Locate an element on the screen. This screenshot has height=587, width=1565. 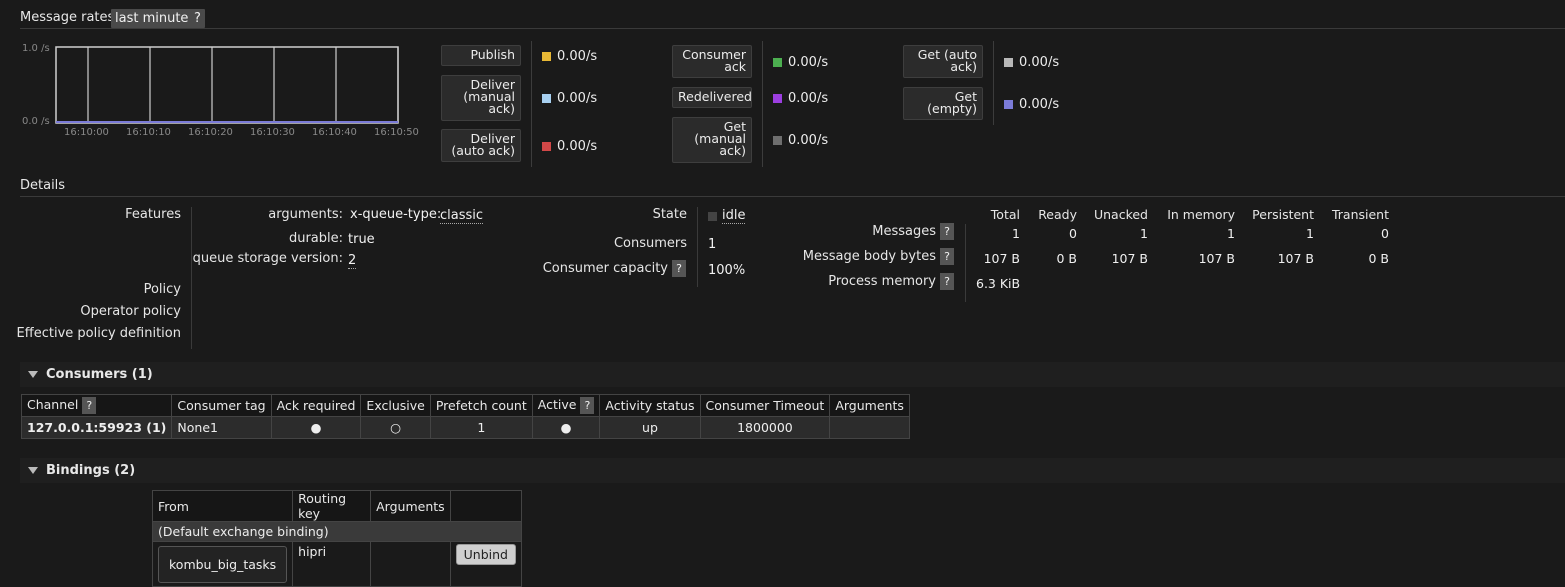
consumers-section-toggle: Consumers (1) is located at coordinates (792, 374).